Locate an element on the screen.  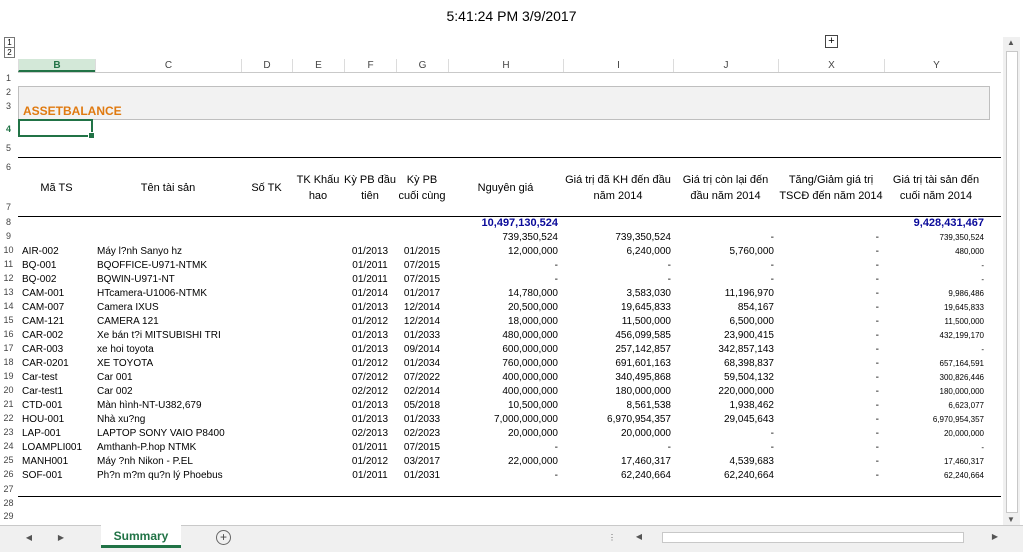
cell-asset-name: XE TOYOTA is located at coordinates (172, 364).